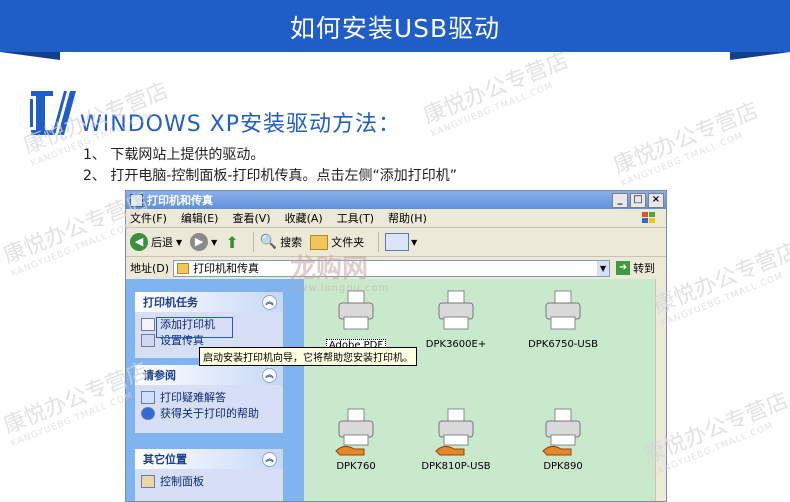 Image resolution: width=790 pixels, height=502 pixels. What do you see at coordinates (396, 200) in the screenshot?
I see `window-titlebar: 打印机和传真 _ □ ×` at bounding box center [396, 200].